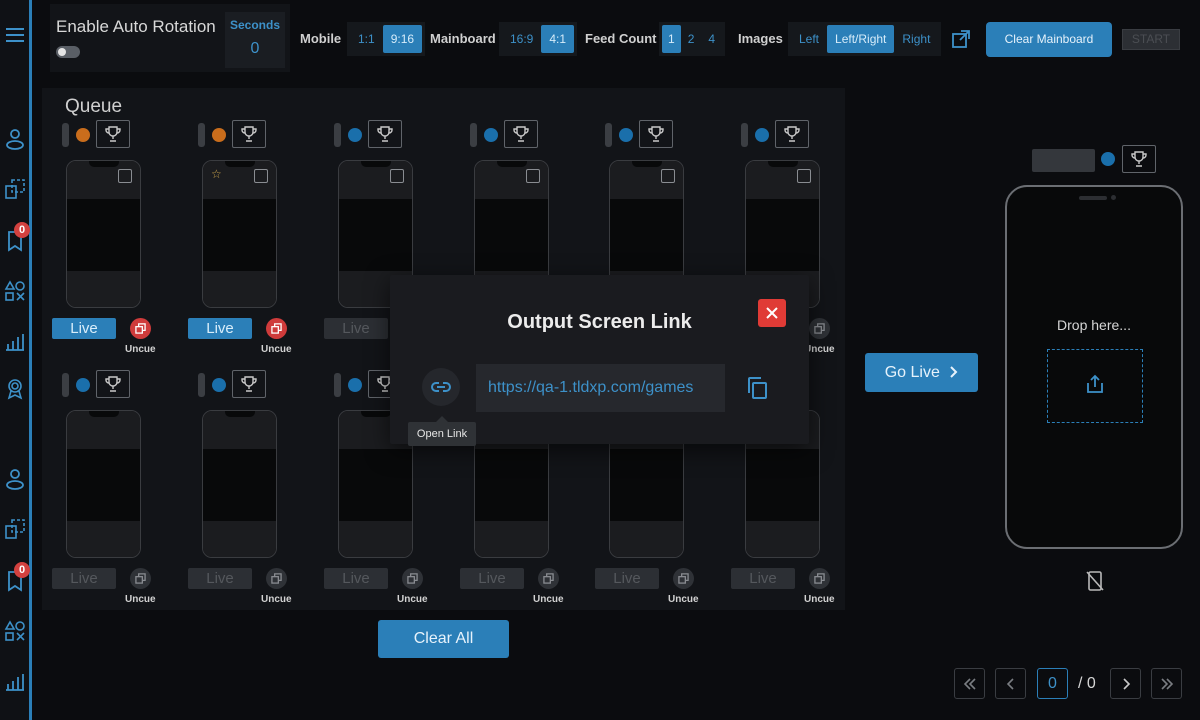 This screenshot has width=1200, height=720. Describe the element at coordinates (921, 372) in the screenshot. I see `go-live-button: Go Live` at that location.